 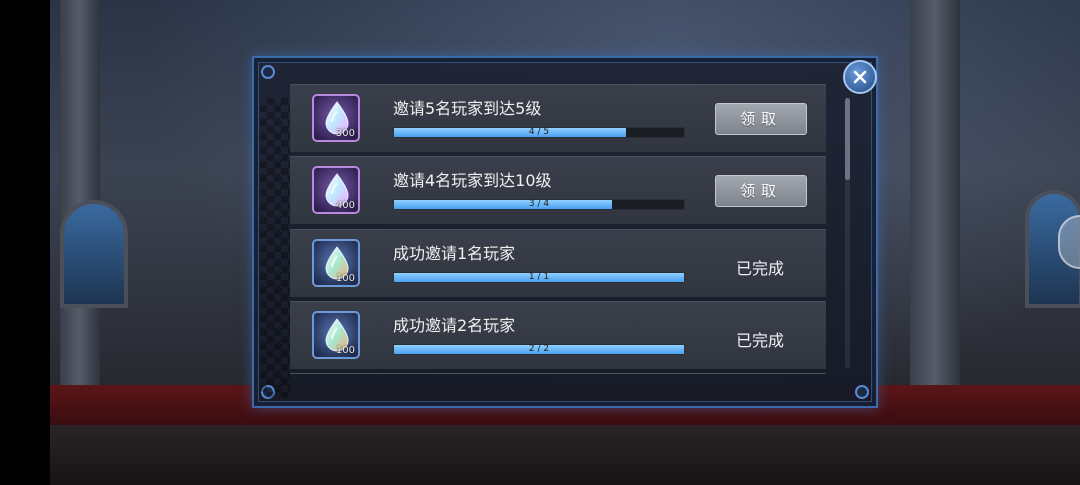 I want to click on task-row: 100 成功邀请2名玩家 2 / 2 已完成, so click(x=558, y=335).